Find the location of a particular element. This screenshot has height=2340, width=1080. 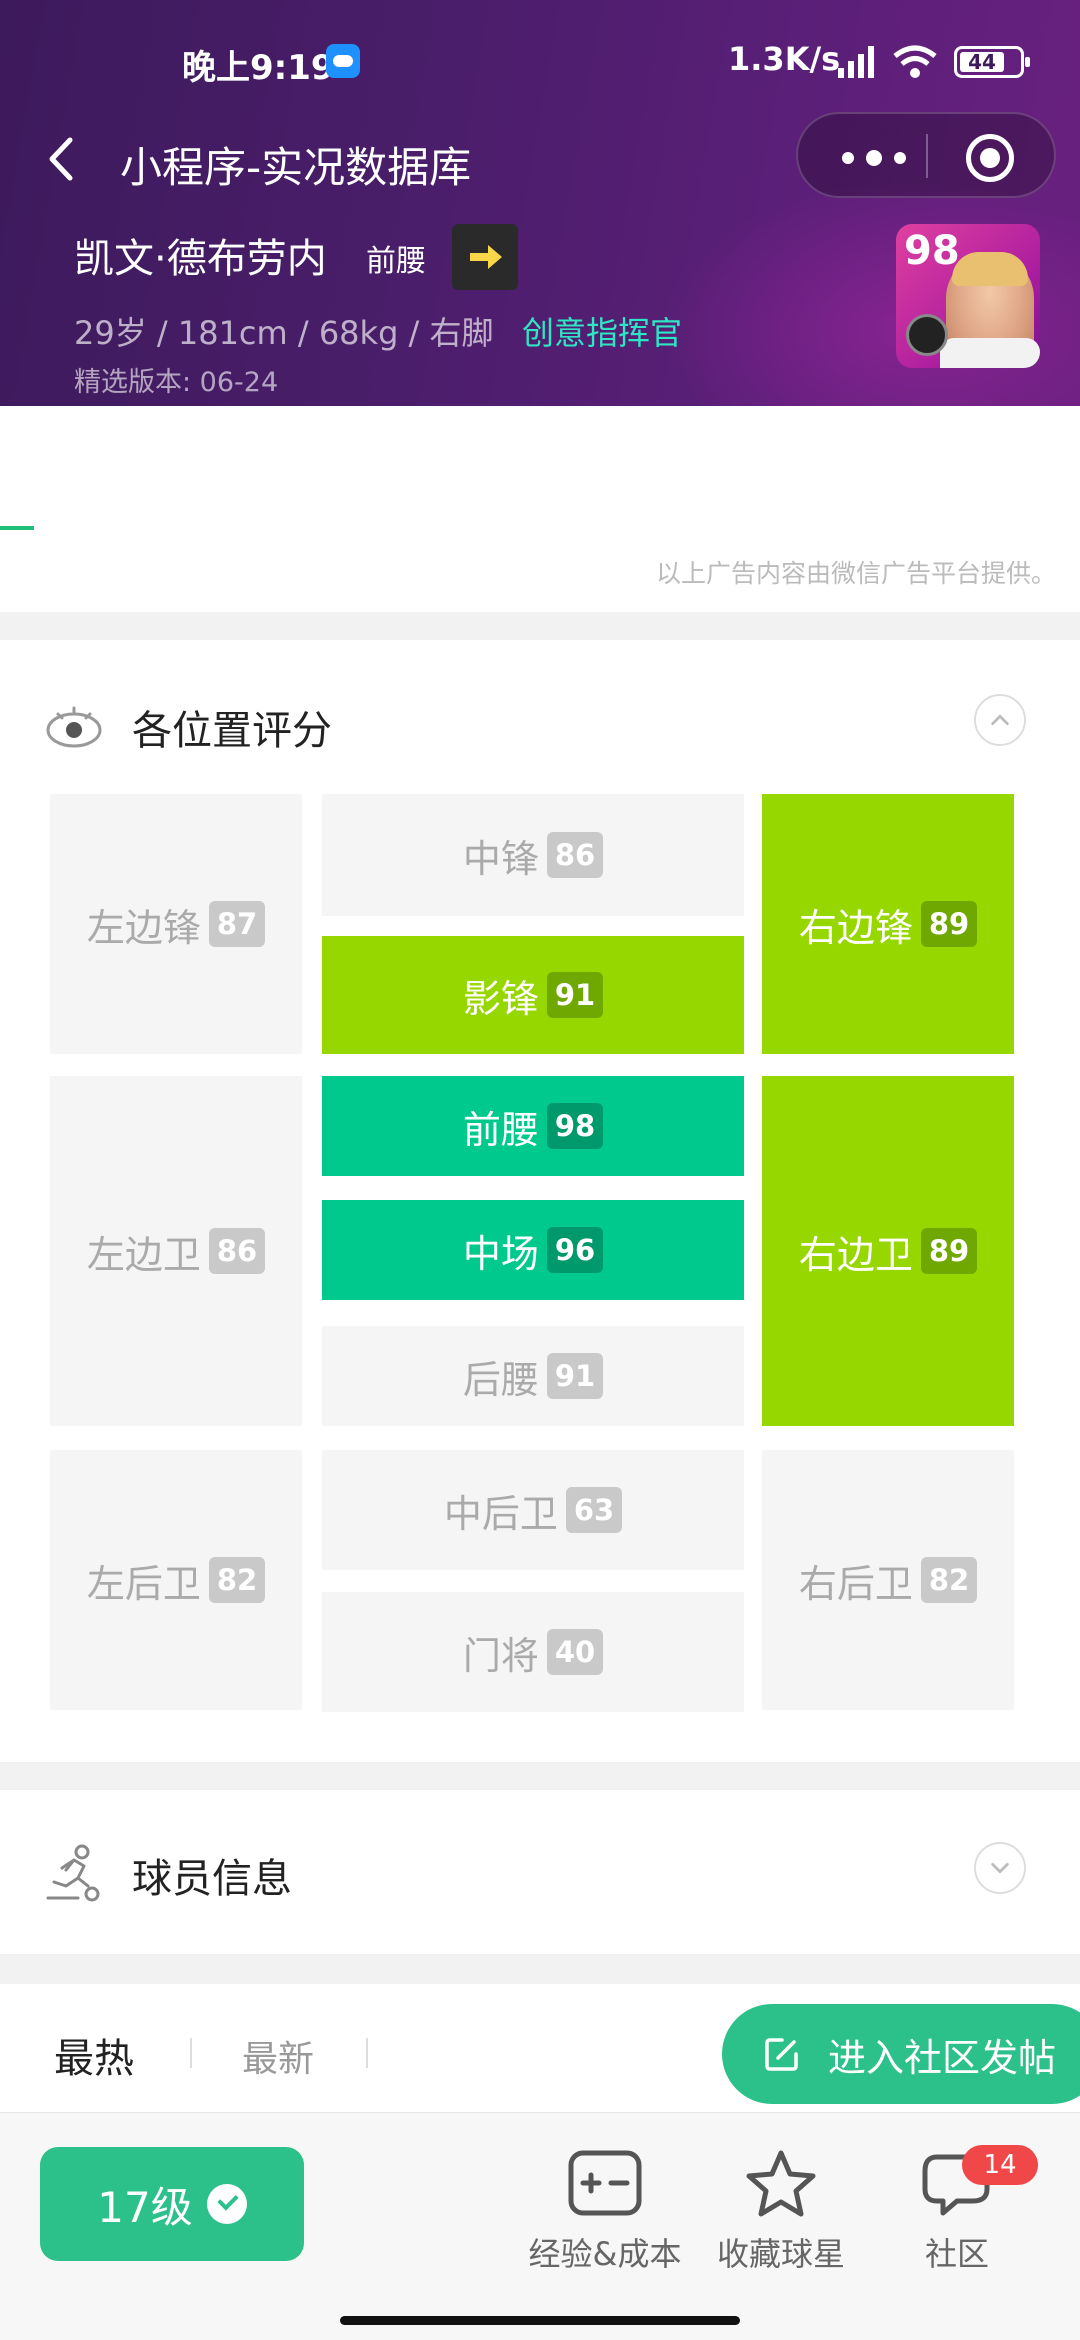

position-cell-rb: 右后卫 82 is located at coordinates (888, 1580).